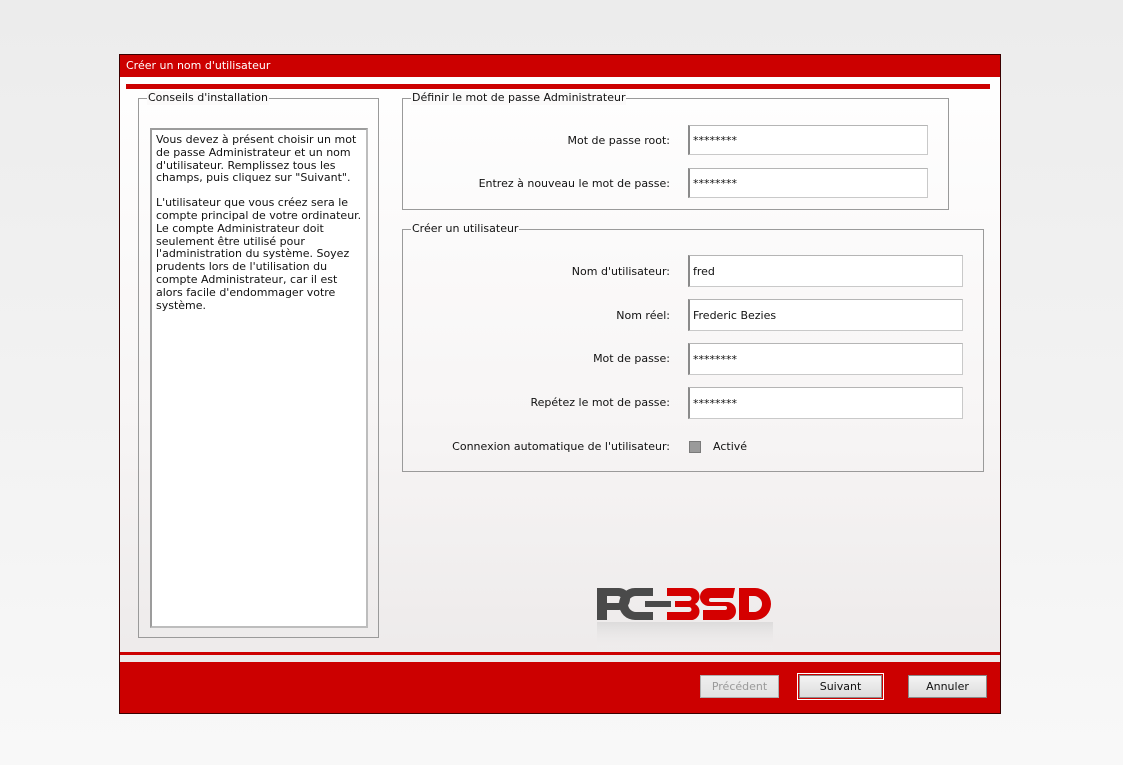 The image size is (1123, 765). Describe the element at coordinates (947, 686) in the screenshot. I see `cancel-button: Annuler` at that location.